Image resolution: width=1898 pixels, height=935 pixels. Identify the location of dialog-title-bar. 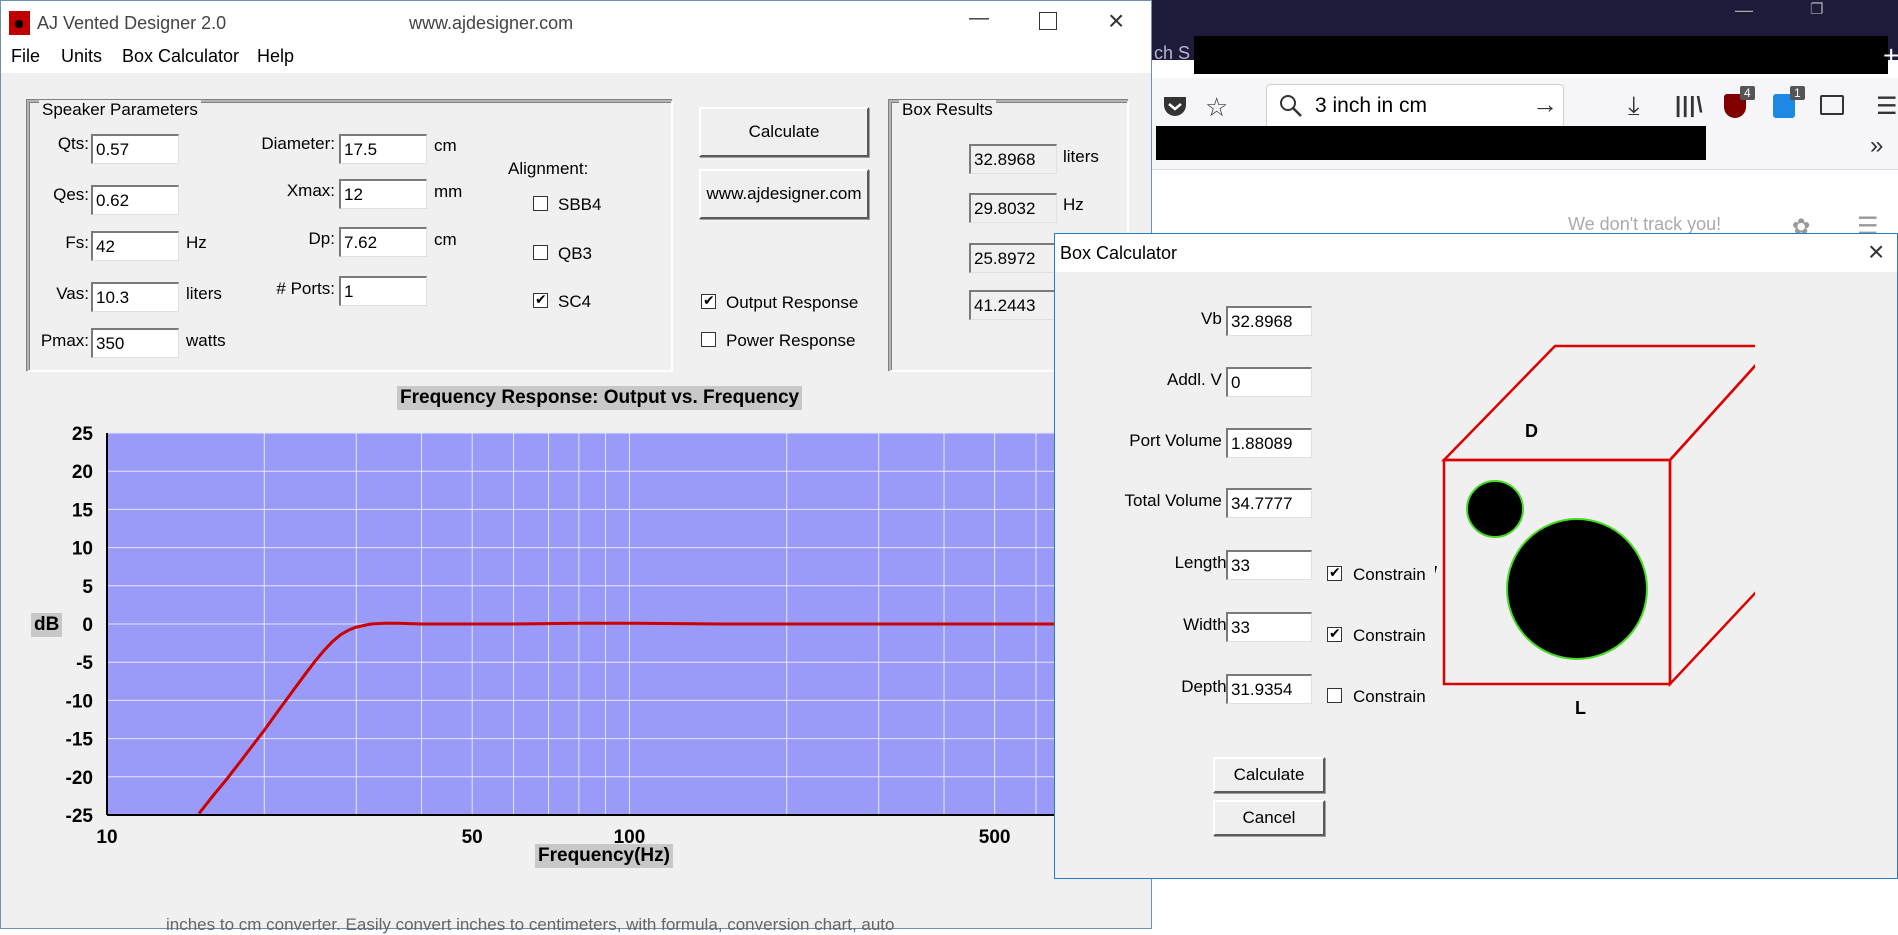
(1476, 253).